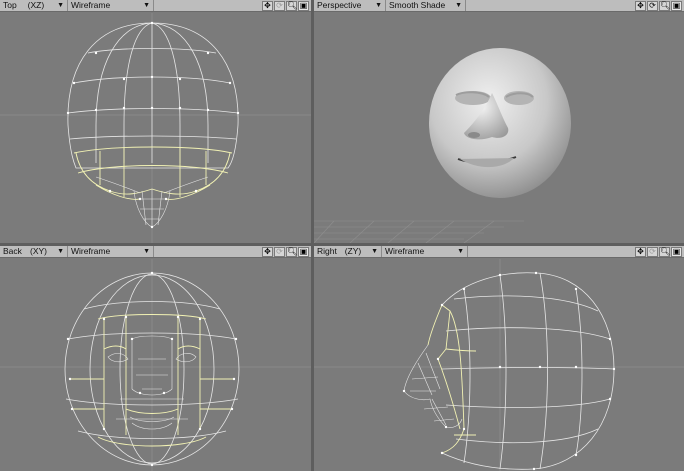  I want to click on viewport-header: Top (XZ) ▼ Wireframe ▼ ✥ ⟳ 🔍︎ ▣, so click(155, 6).